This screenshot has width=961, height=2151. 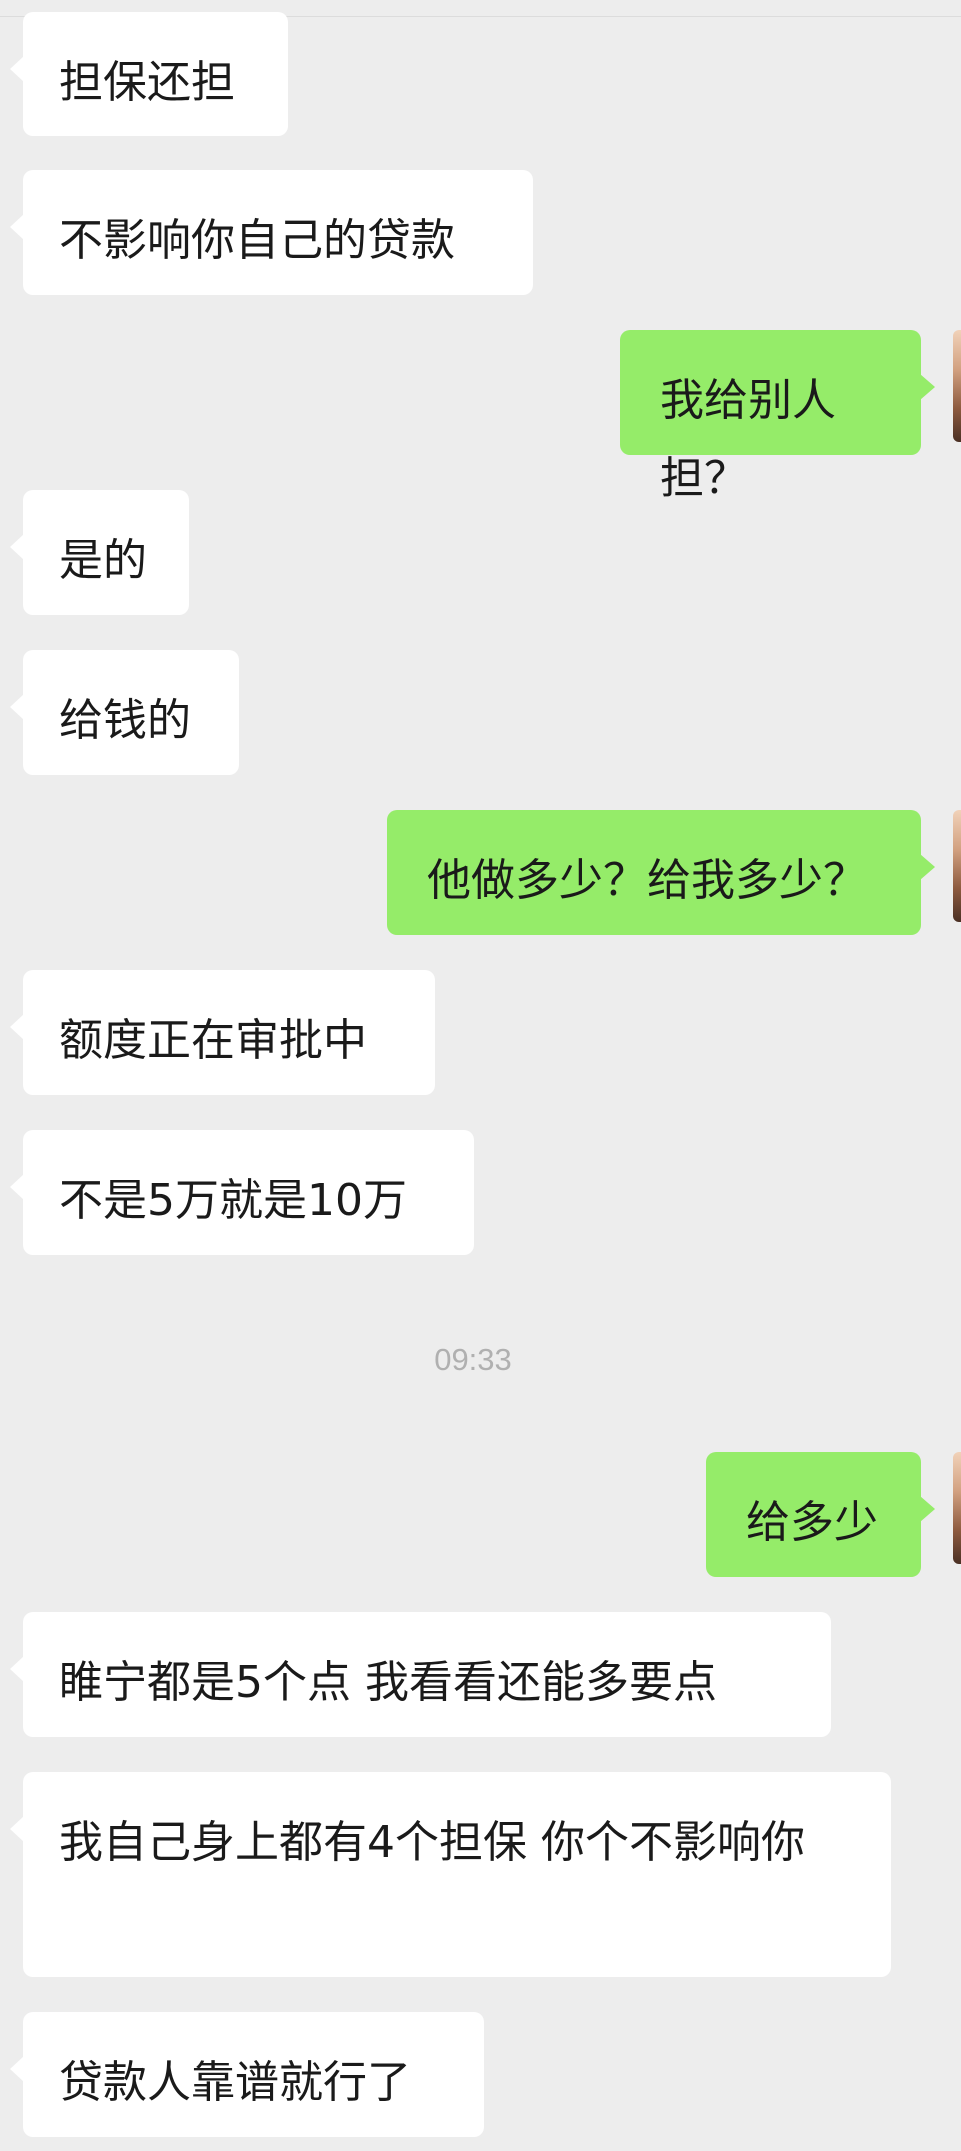 I want to click on incoming-message-bubble: 不是5万就是10万, so click(x=242, y=1192).